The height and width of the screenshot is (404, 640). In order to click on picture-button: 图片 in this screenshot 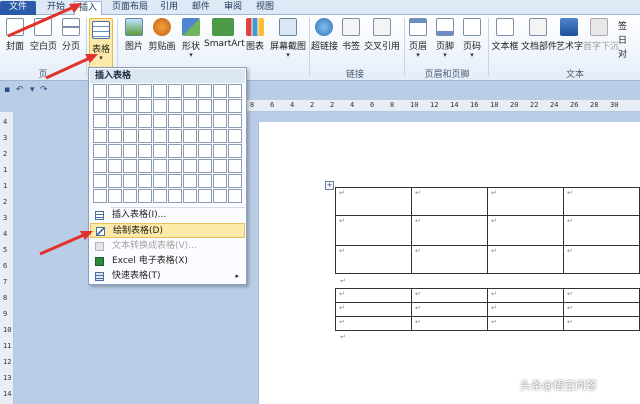, I will do `click(134, 35)`.